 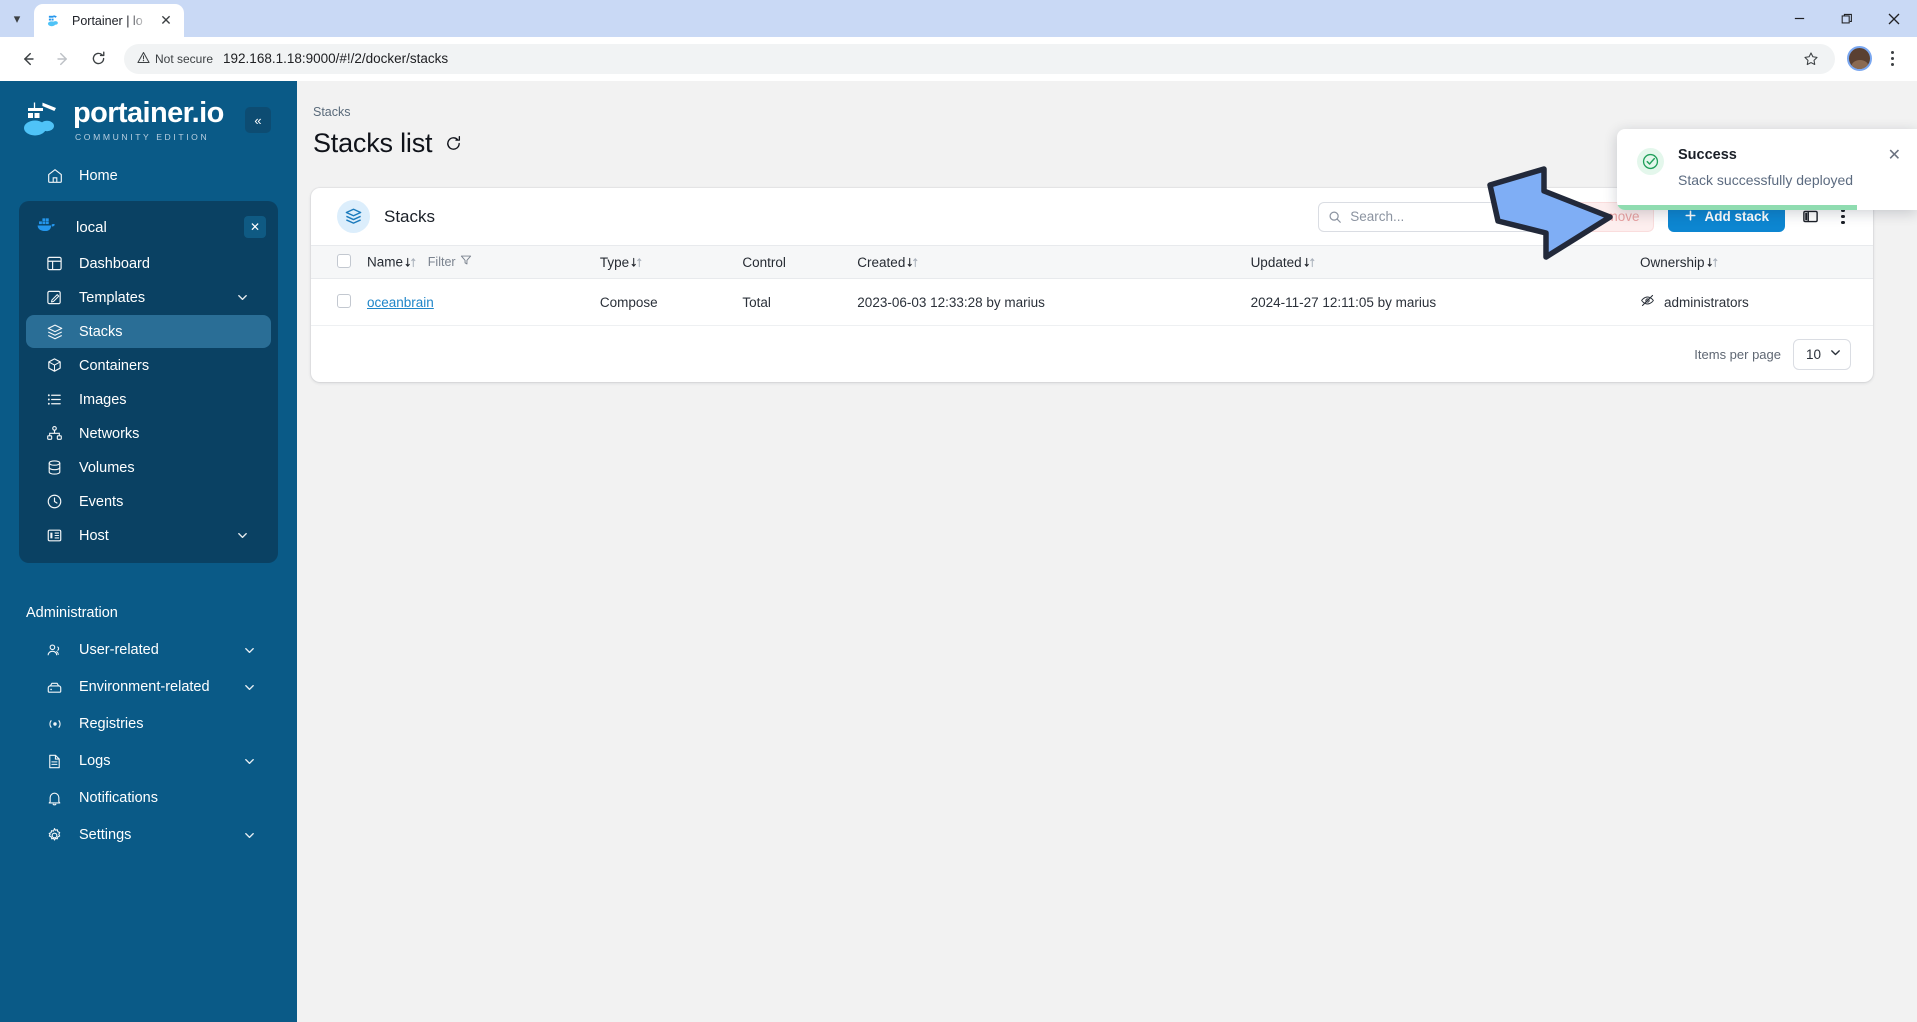 I want to click on sidebar-item-label: Environment-related, so click(x=144, y=687).